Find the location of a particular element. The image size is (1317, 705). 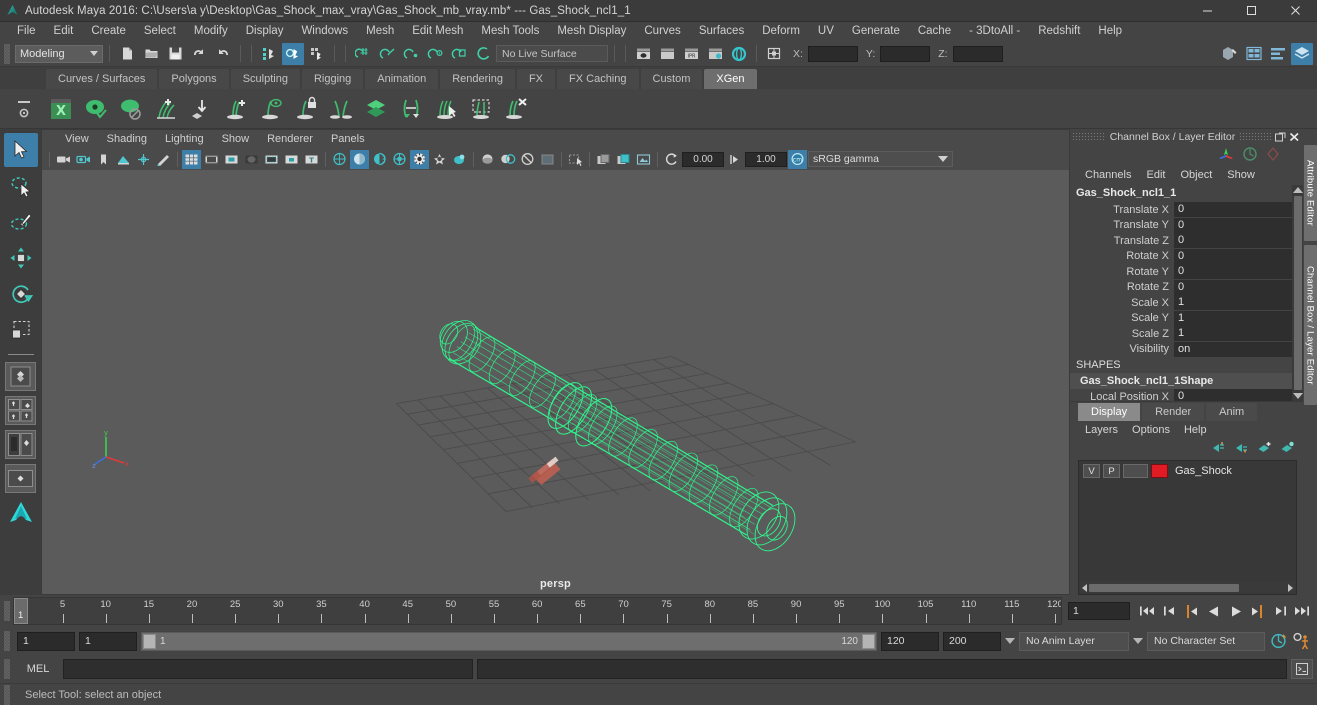

persp-outliner-layout-button is located at coordinates (20, 444).